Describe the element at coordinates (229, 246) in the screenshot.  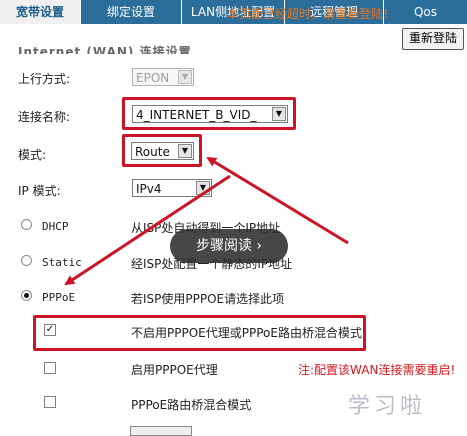
I see `step-read-overlay: 步骤阅读 ›` at that location.